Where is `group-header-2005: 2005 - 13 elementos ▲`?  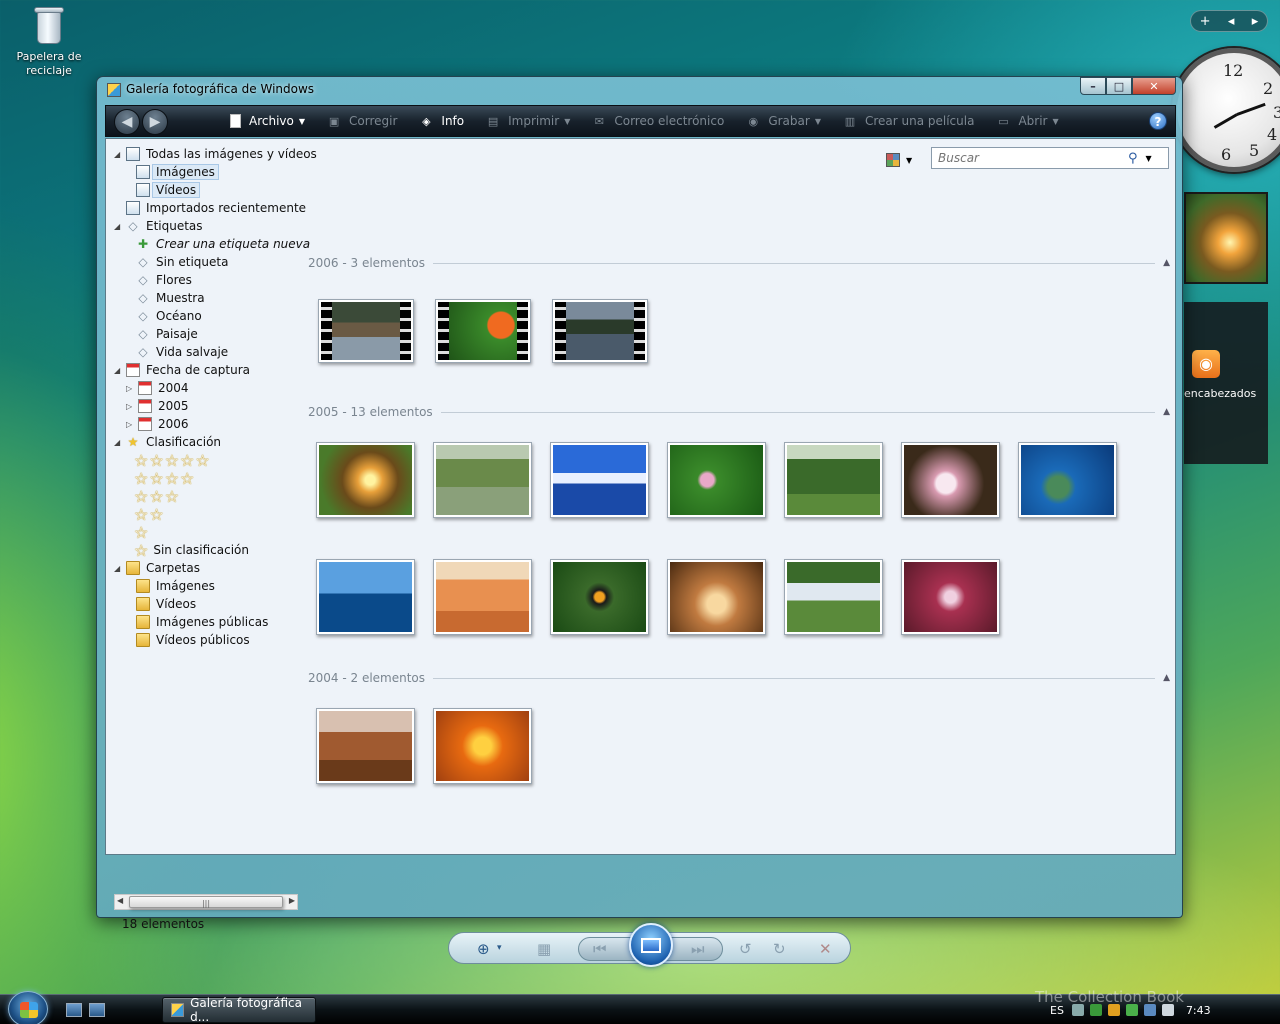
group-header-2005: 2005 - 13 elementos ▲ is located at coordinates (739, 412).